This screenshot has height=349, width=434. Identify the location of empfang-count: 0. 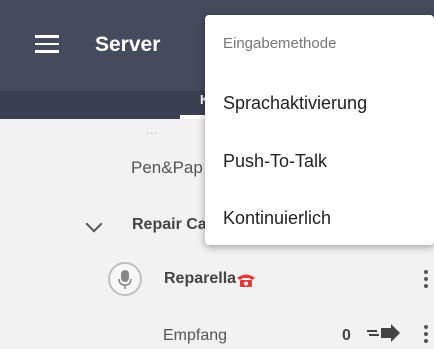
(346, 335).